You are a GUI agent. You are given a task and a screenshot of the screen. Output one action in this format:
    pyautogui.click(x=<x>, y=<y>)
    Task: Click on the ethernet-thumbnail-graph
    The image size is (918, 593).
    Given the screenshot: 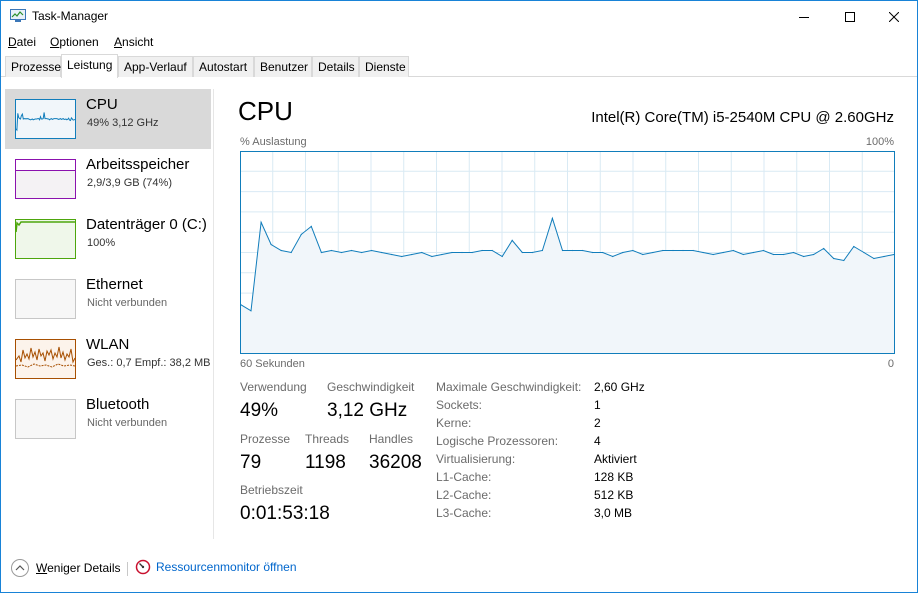 What is the action you would take?
    pyautogui.click(x=45, y=299)
    